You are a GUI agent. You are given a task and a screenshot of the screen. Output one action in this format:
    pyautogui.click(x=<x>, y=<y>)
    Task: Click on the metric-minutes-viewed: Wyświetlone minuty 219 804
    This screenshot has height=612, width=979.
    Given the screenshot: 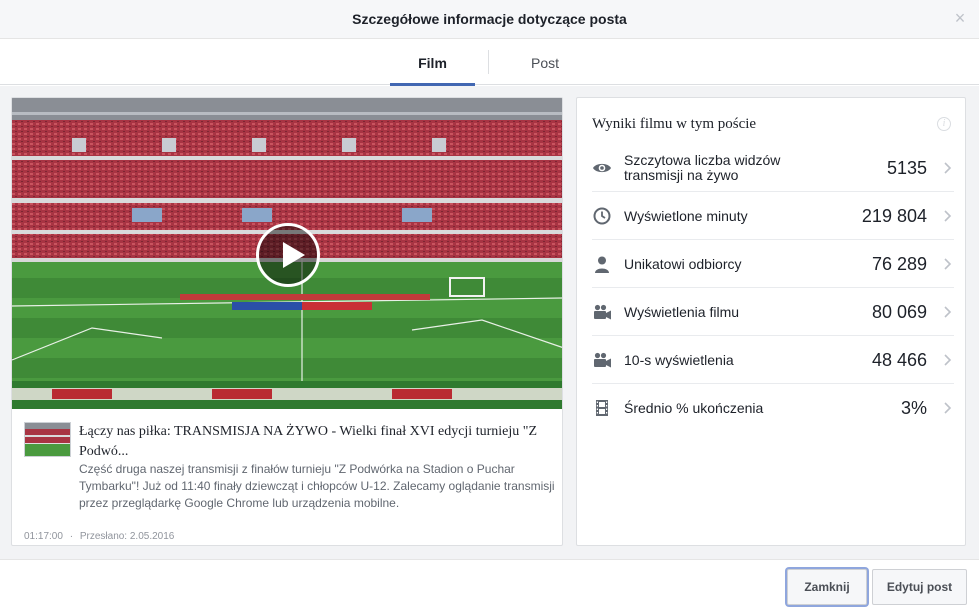 What is the action you would take?
    pyautogui.click(x=773, y=216)
    